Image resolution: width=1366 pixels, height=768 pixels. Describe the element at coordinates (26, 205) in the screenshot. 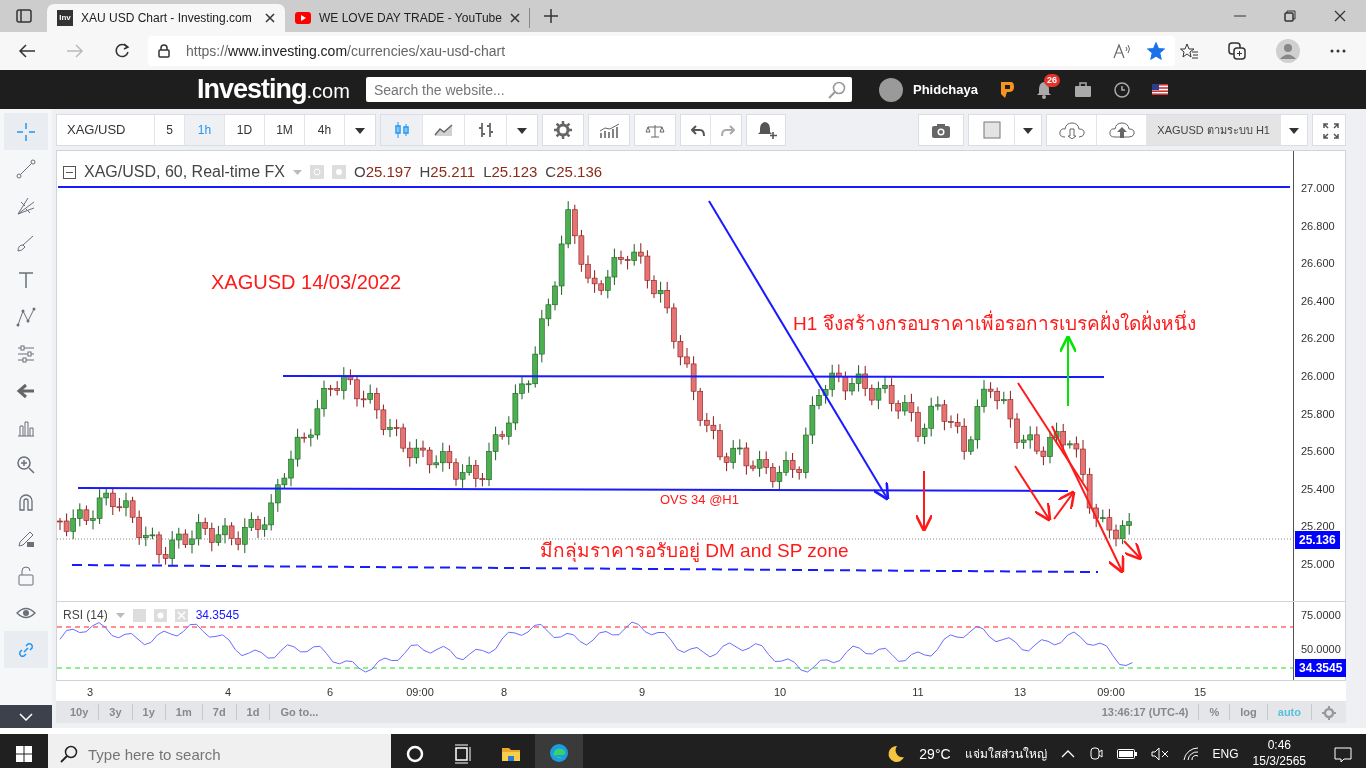

I see `fork-icon` at that location.